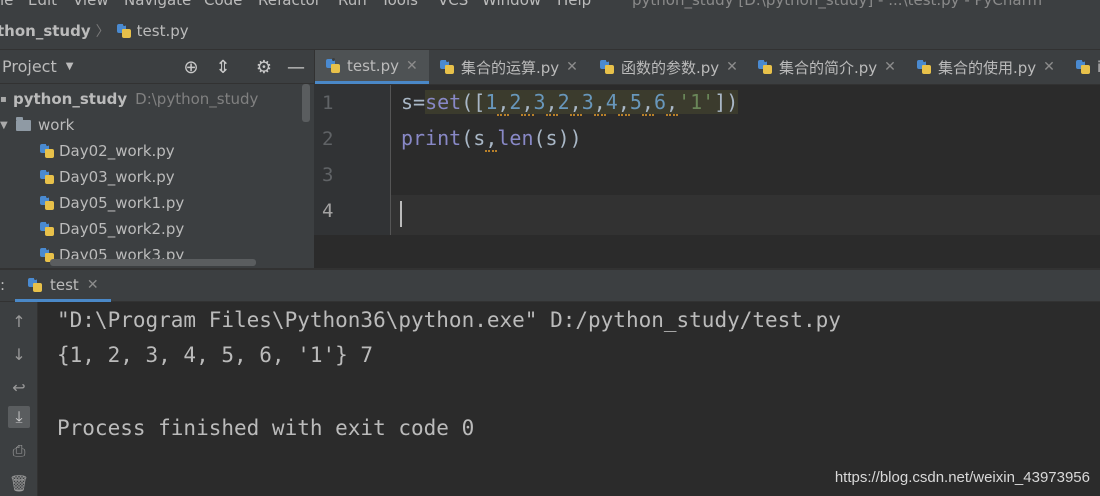 The width and height of the screenshot is (1100, 496). I want to click on line-number: 4, so click(328, 211).